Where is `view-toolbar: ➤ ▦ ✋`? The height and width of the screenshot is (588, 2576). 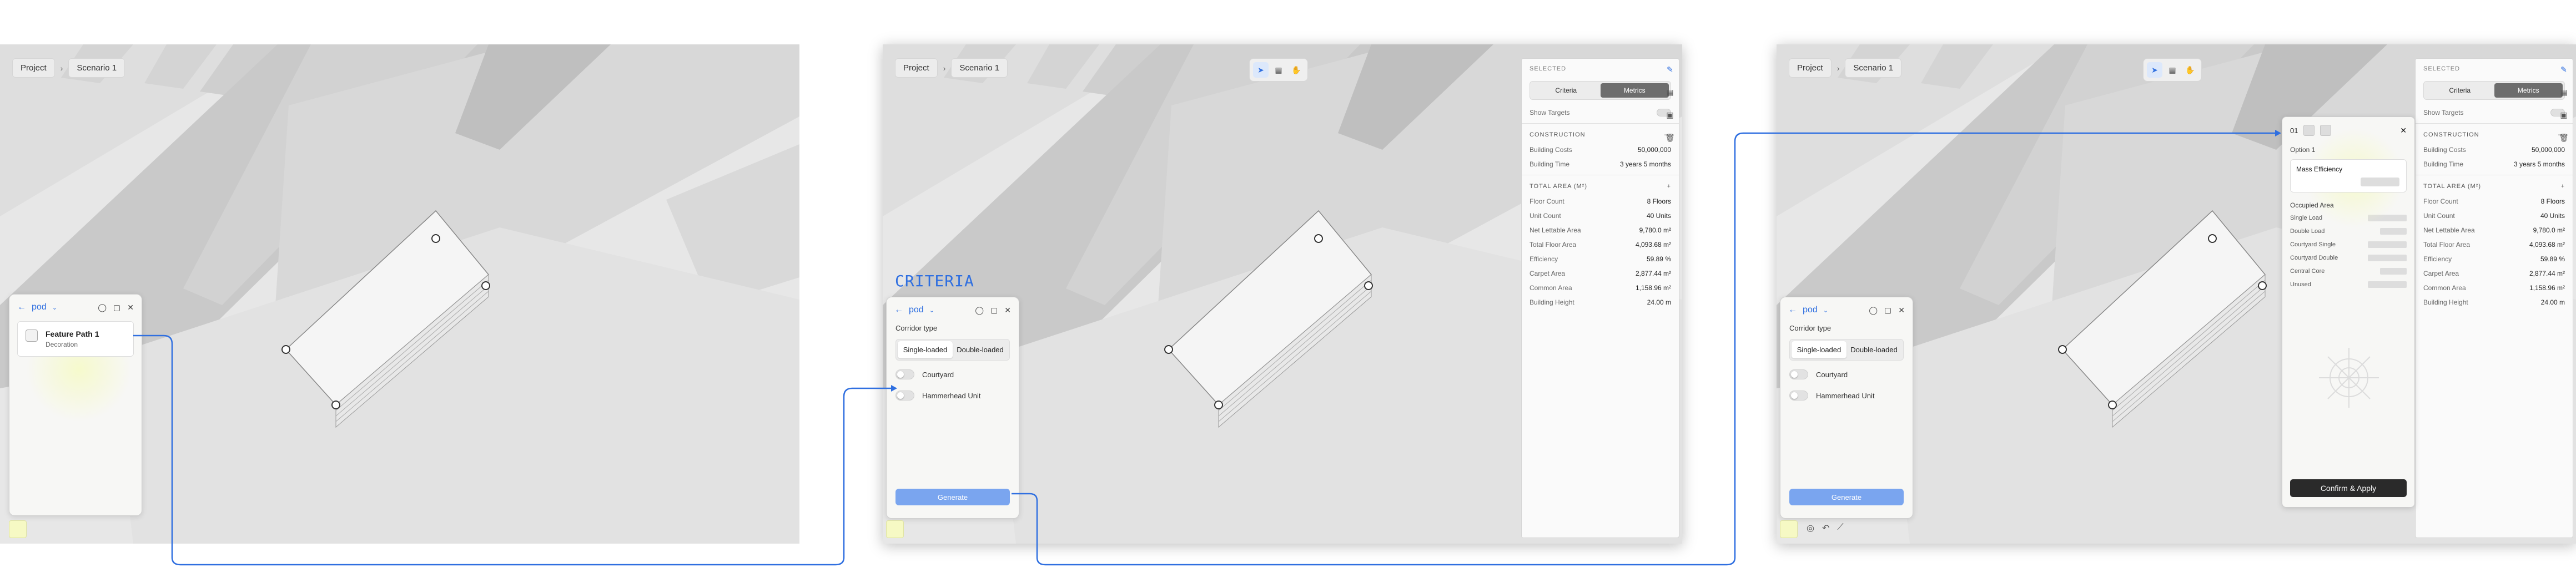
view-toolbar: ➤ ▦ ✋ is located at coordinates (1279, 70).